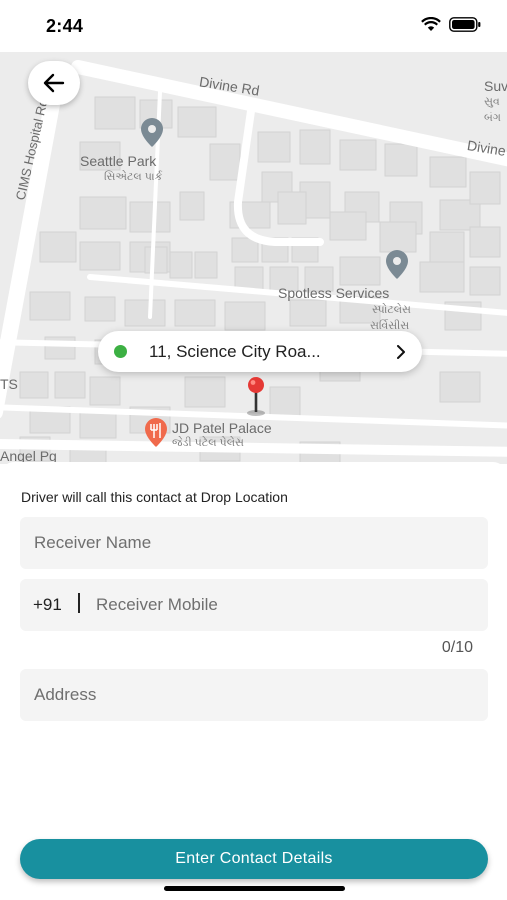 The image size is (507, 900). What do you see at coordinates (120, 351) in the screenshot?
I see `location-status-dot` at bounding box center [120, 351].